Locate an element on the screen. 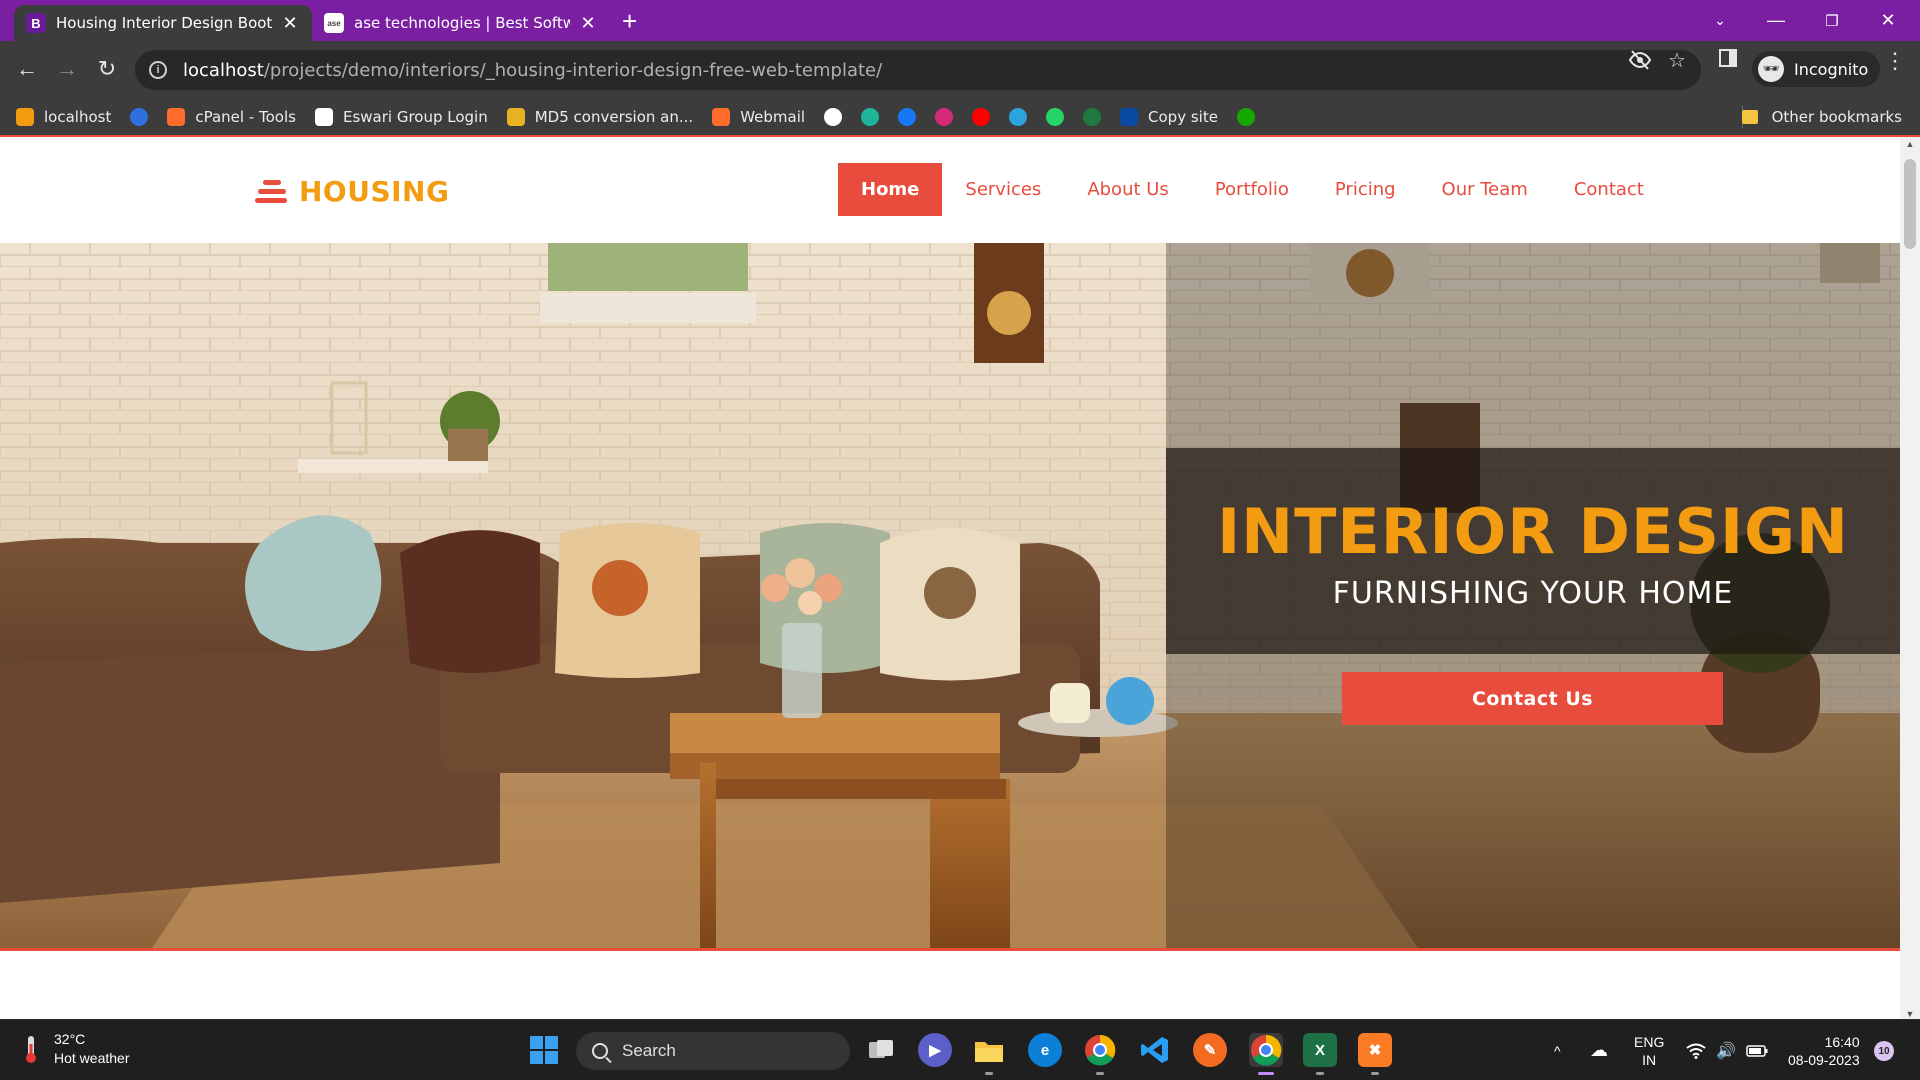 Image resolution: width=1920 pixels, height=1080 pixels. show-hidden-icons-chevron-icon: ^ is located at coordinates (1557, 1050).